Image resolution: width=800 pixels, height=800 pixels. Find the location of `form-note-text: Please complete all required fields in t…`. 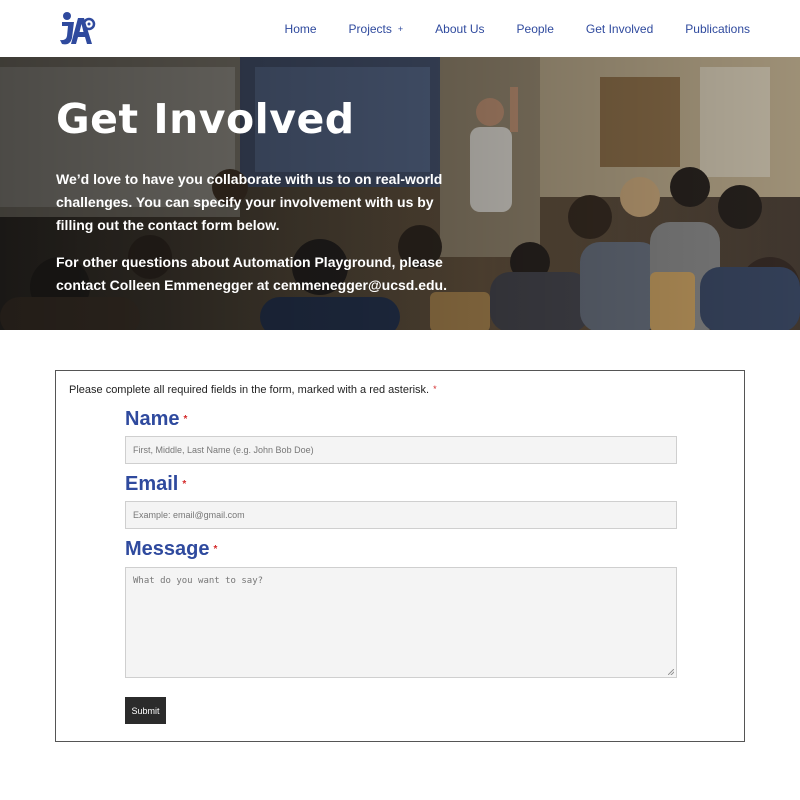

form-note-text: Please complete all required fields in t… is located at coordinates (249, 390).